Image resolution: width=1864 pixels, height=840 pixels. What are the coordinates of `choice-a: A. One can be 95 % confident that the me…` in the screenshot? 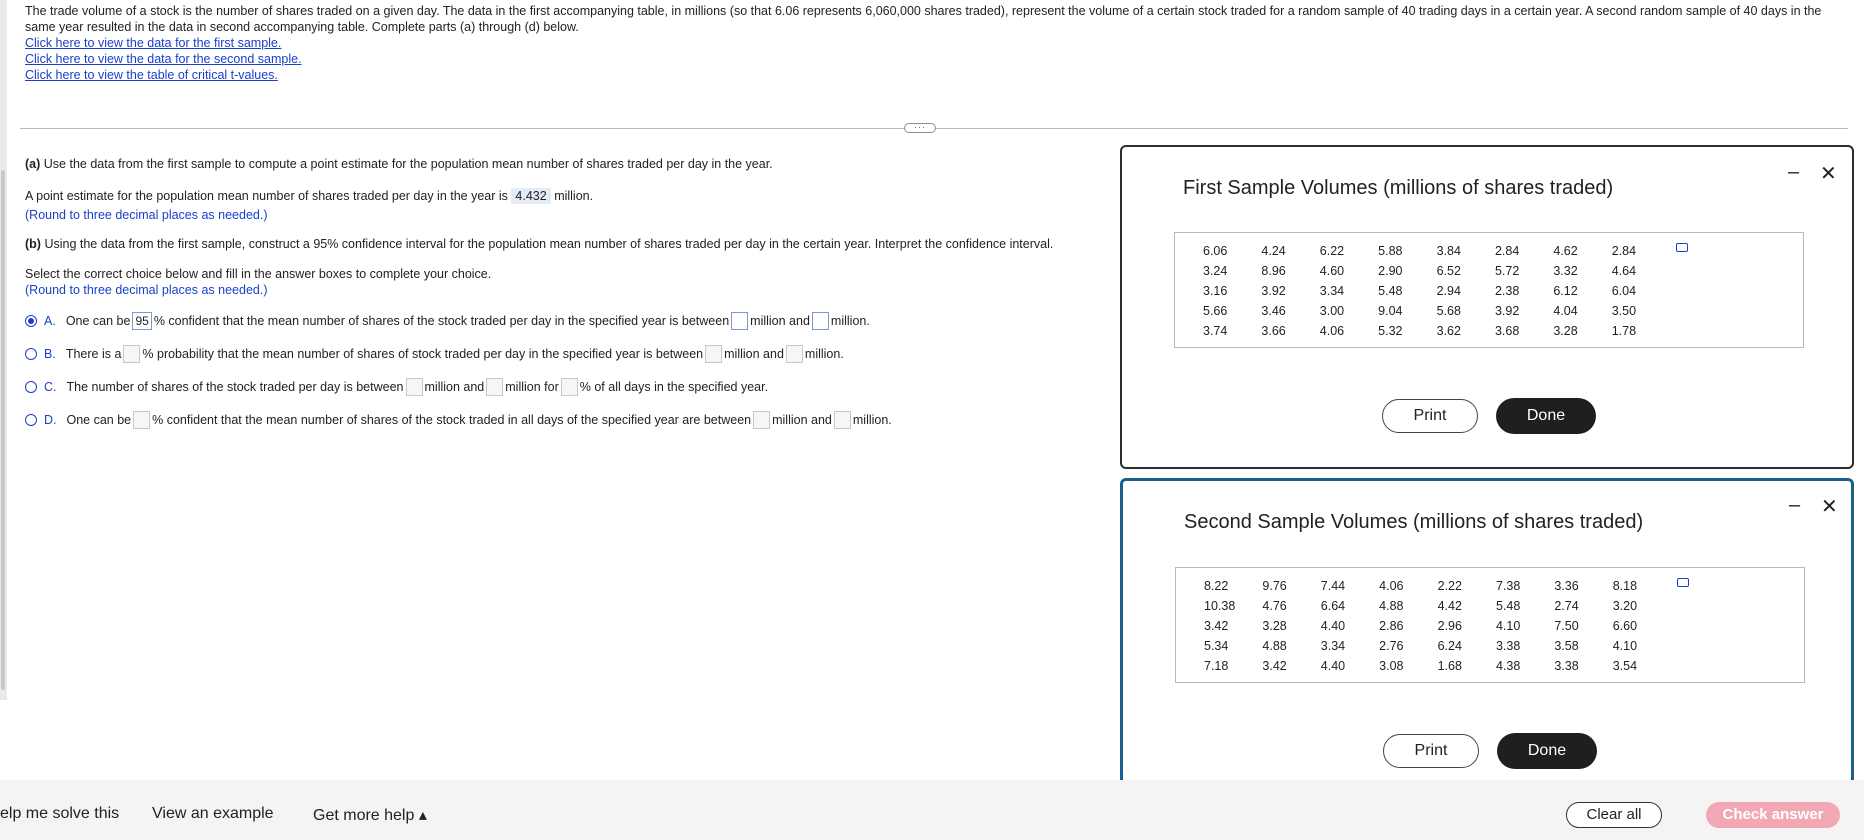 It's located at (447, 321).